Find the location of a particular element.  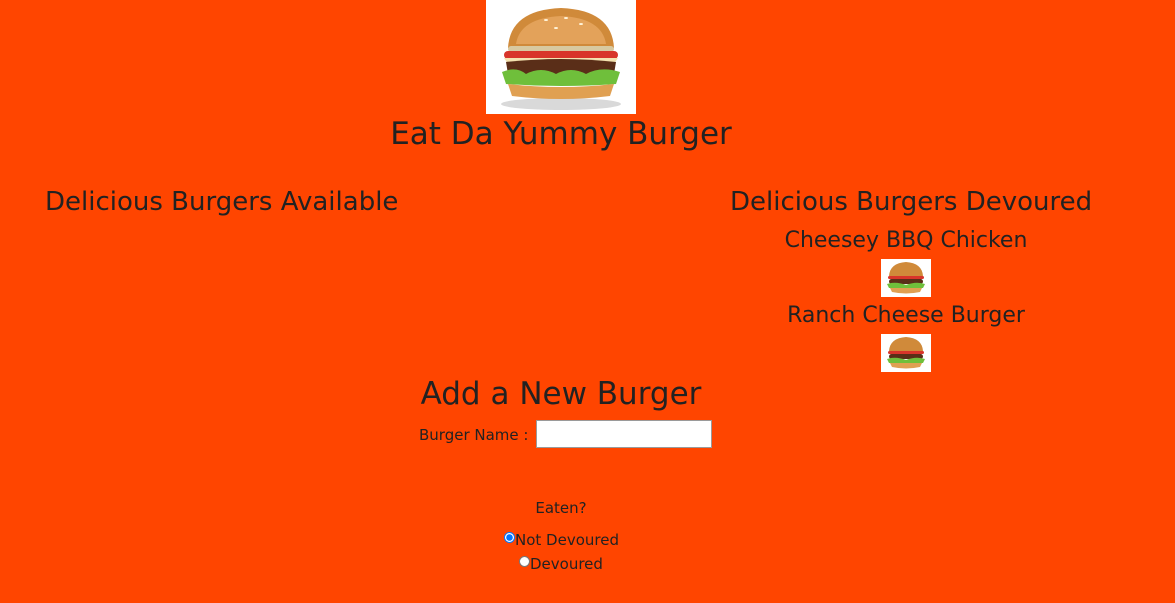

burger-name: Ranch Cheese Burger is located at coordinates (906, 315).